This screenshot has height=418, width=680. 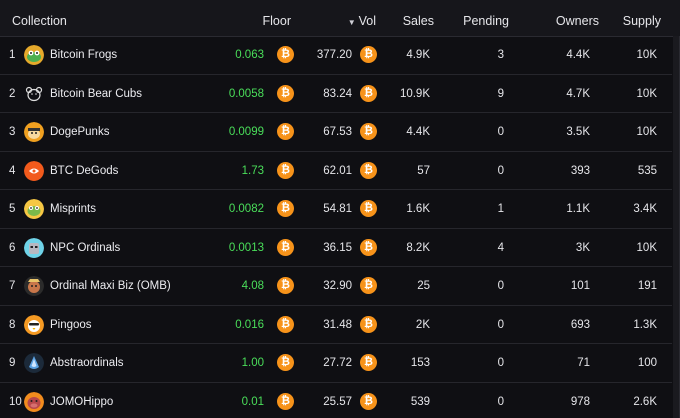 I want to click on volume-value: 62.01, so click(x=337, y=170).